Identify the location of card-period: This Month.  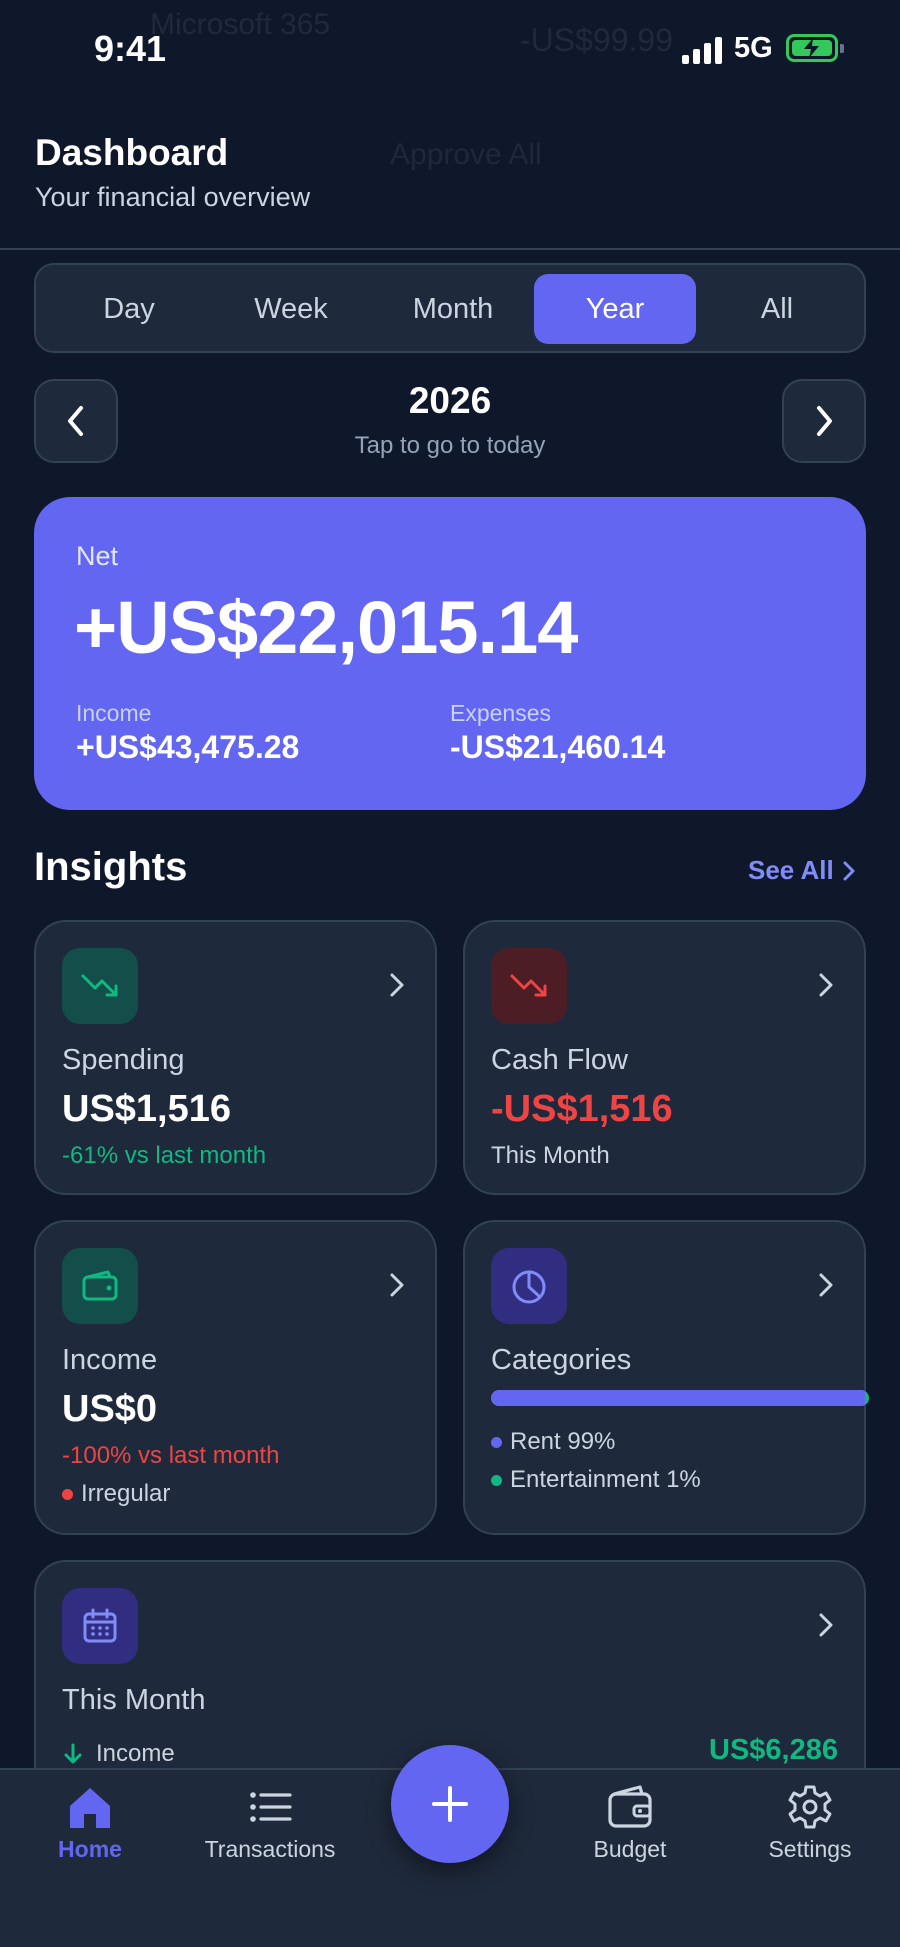
(550, 1155).